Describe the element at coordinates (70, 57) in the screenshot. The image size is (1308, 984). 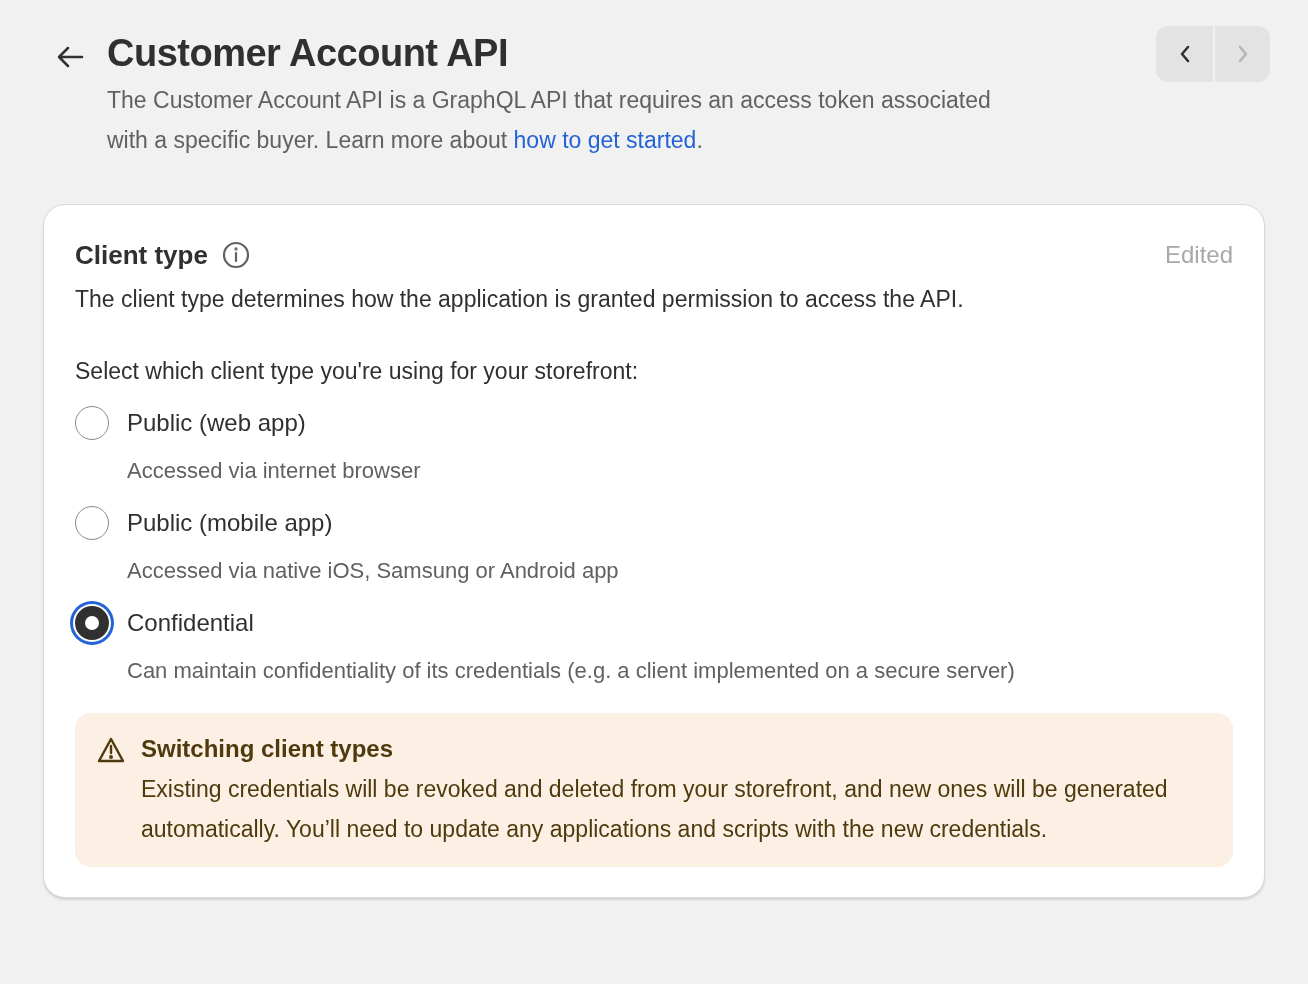
I see `back-arrow-icon` at that location.